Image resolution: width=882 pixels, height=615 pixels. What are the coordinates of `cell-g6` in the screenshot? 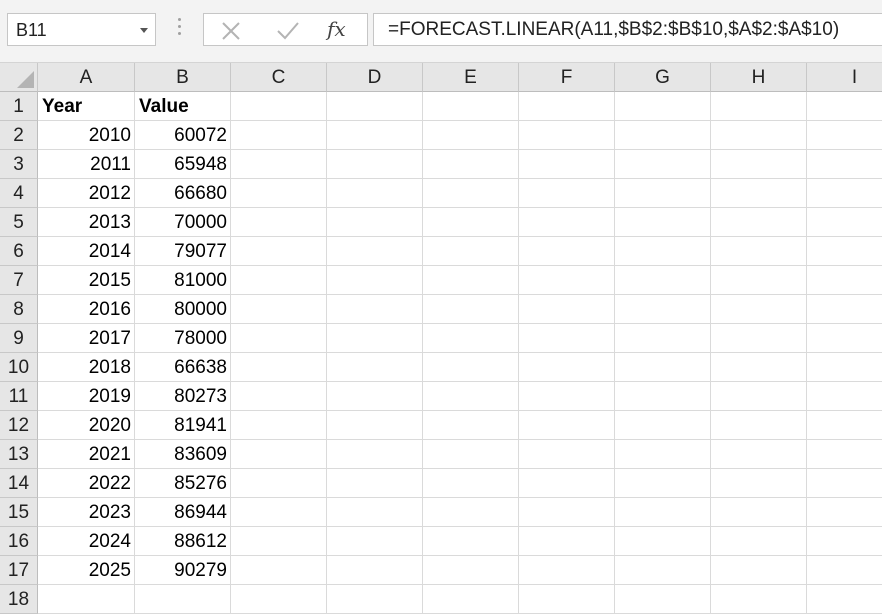 It's located at (663, 251).